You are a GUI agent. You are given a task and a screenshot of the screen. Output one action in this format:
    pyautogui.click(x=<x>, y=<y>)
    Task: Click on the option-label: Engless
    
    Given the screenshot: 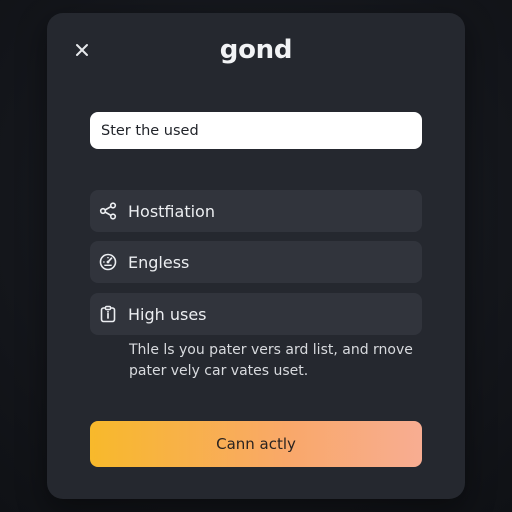 What is the action you would take?
    pyautogui.click(x=159, y=262)
    